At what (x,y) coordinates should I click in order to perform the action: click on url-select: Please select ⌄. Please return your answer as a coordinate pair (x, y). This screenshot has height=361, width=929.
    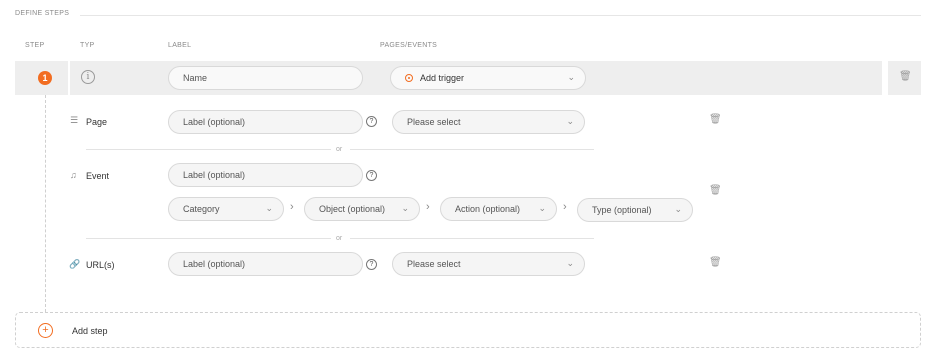
    Looking at the image, I should click on (488, 264).